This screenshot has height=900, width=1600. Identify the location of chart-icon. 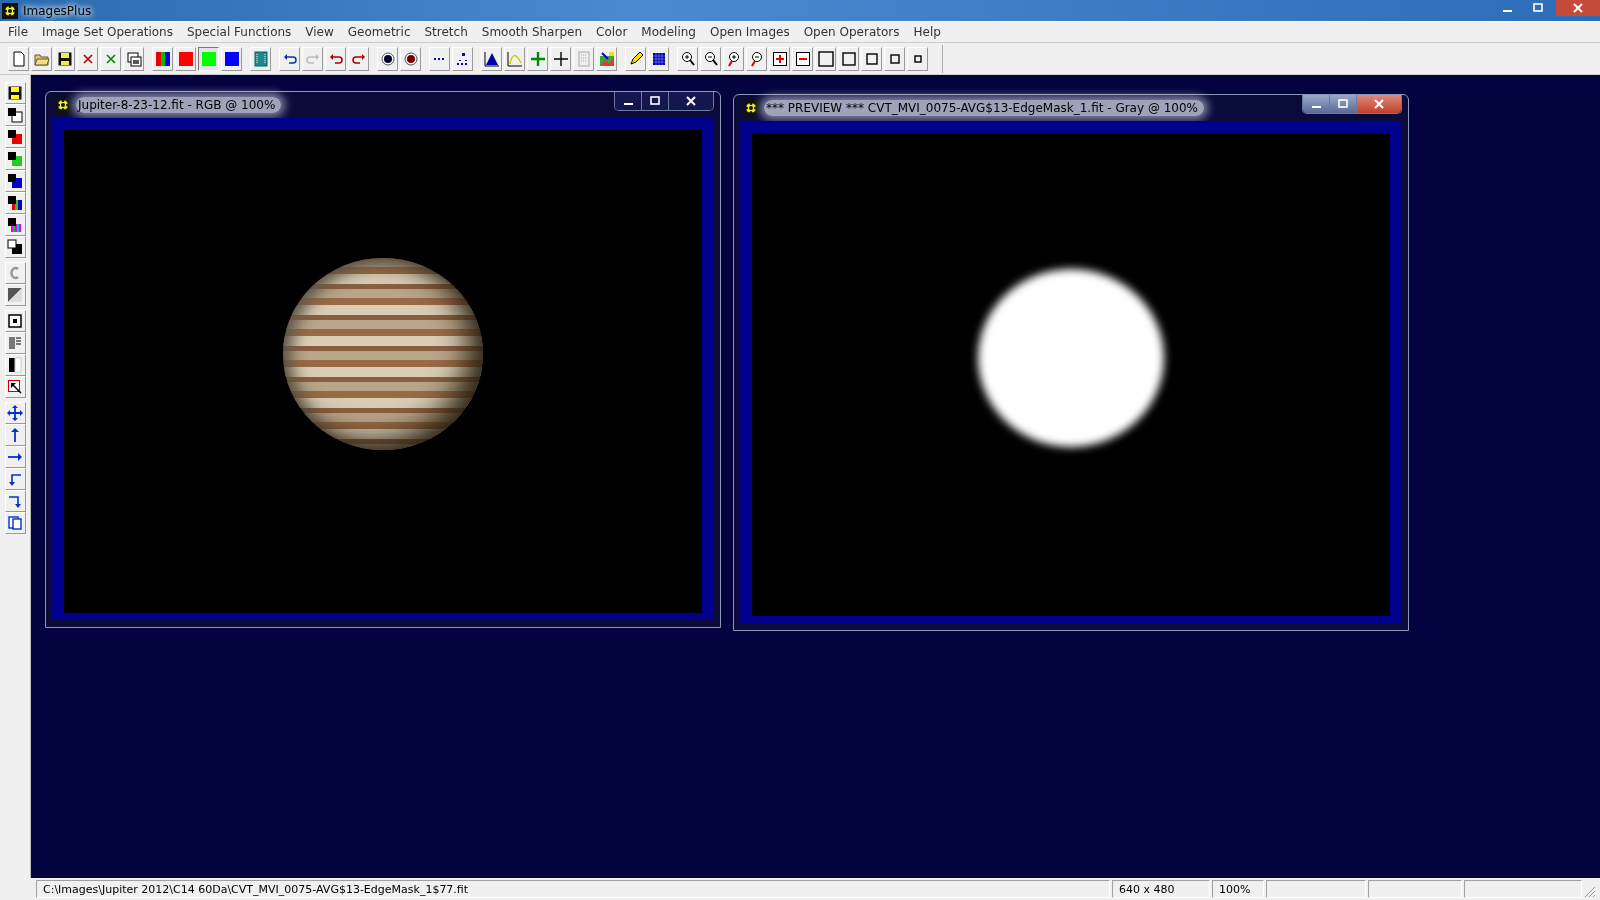
(606, 58).